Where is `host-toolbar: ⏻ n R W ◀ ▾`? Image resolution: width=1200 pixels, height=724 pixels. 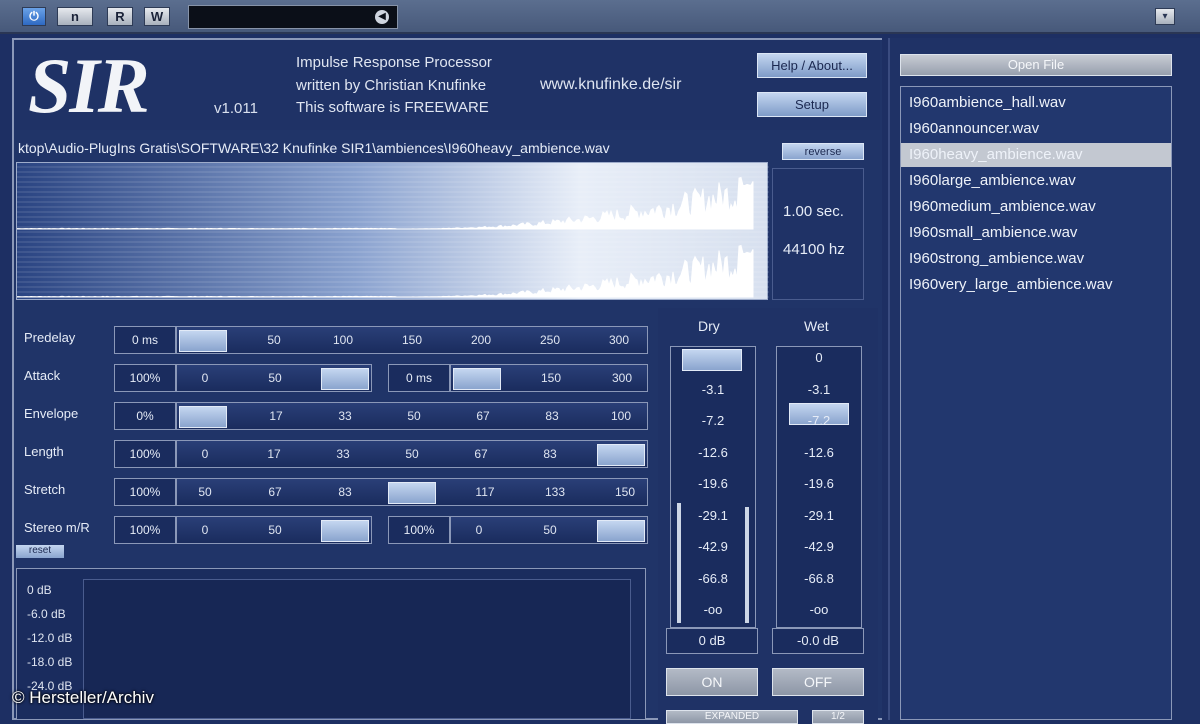
host-toolbar: ⏻ n R W ◀ ▾ is located at coordinates (600, 17).